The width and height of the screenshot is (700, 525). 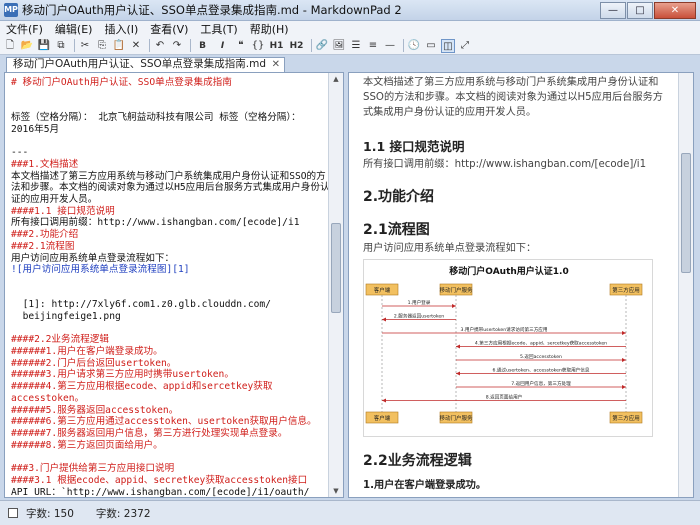 What do you see at coordinates (382, 418) in the screenshot?
I see `actor-label-bottom: 客户端` at bounding box center [382, 418].